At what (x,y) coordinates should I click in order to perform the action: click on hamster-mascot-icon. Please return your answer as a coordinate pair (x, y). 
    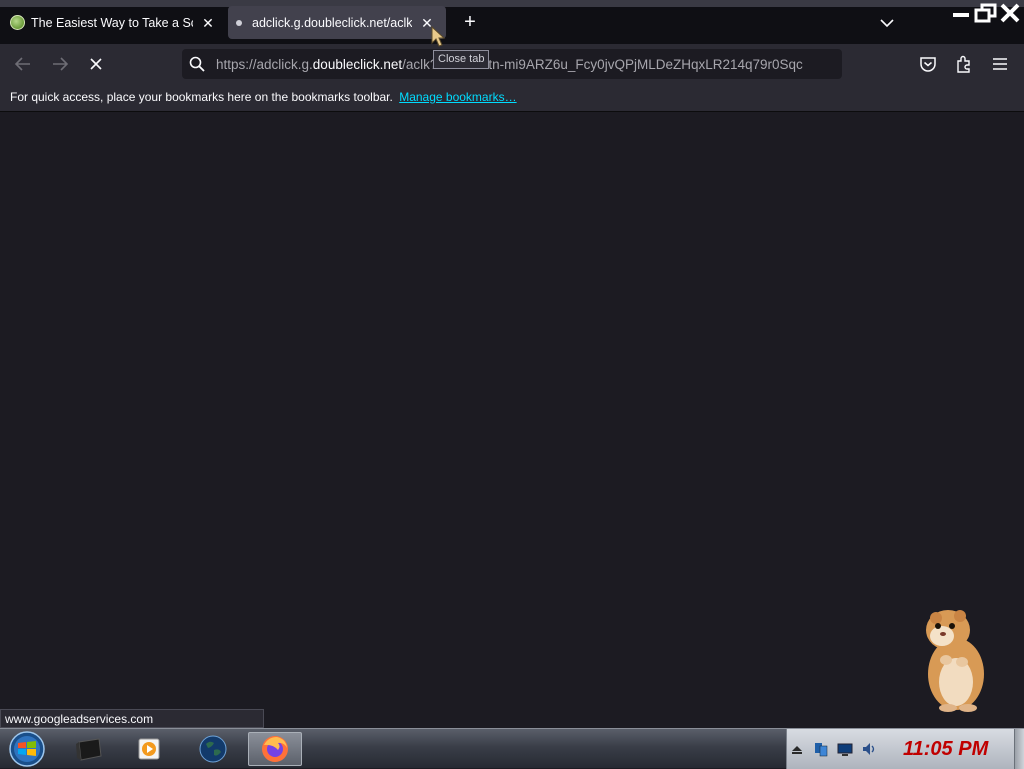
    Looking at the image, I should click on (955, 661).